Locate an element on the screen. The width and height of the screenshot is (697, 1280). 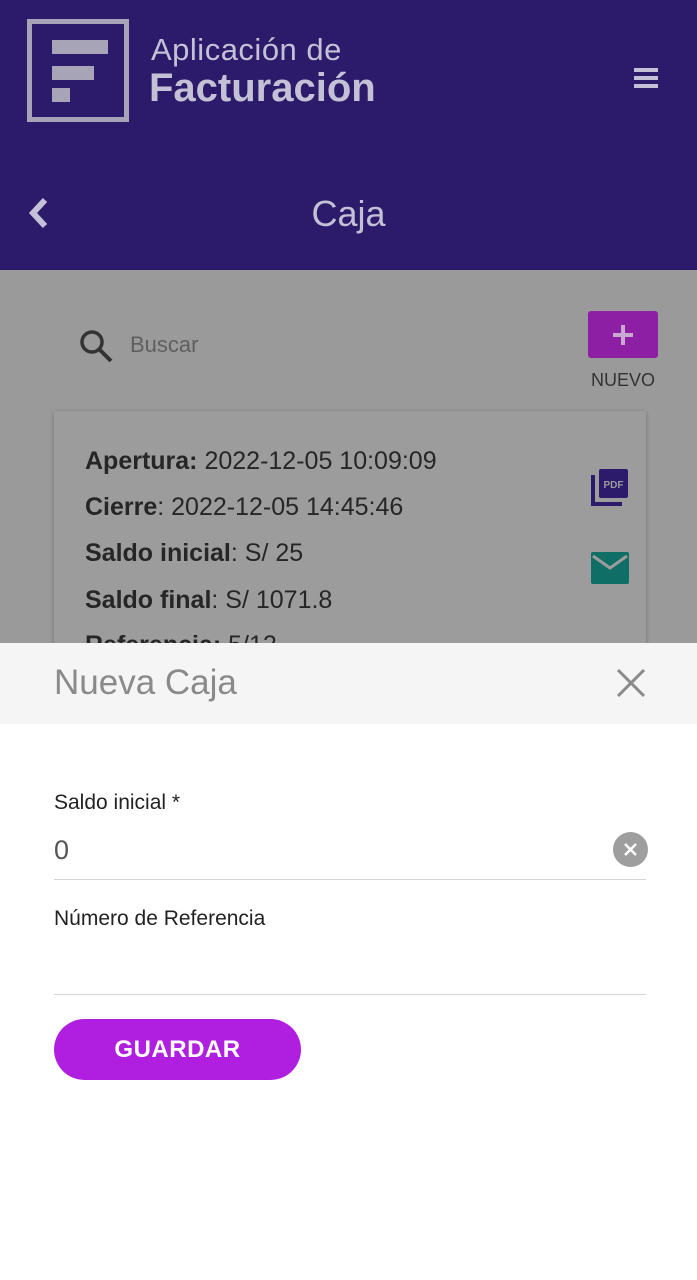
close-icon is located at coordinates (631, 683).